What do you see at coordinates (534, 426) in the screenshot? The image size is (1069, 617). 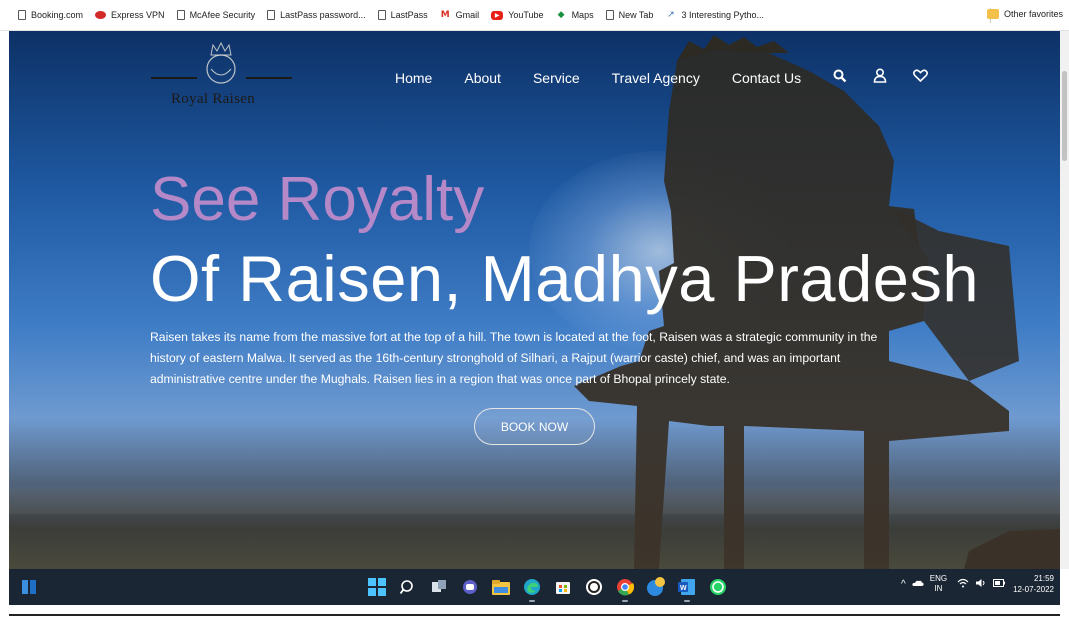 I see `book-now-button: BOOK NOW` at bounding box center [534, 426].